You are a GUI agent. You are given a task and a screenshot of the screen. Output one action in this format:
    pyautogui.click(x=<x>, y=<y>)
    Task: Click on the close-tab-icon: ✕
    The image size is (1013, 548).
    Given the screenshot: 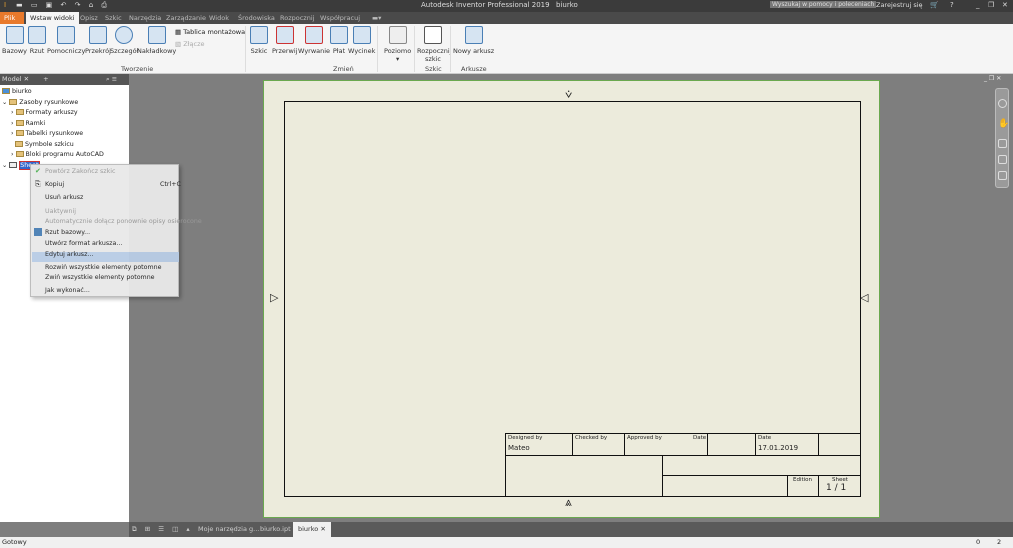 What is the action you would take?
    pyautogui.click(x=322, y=529)
    